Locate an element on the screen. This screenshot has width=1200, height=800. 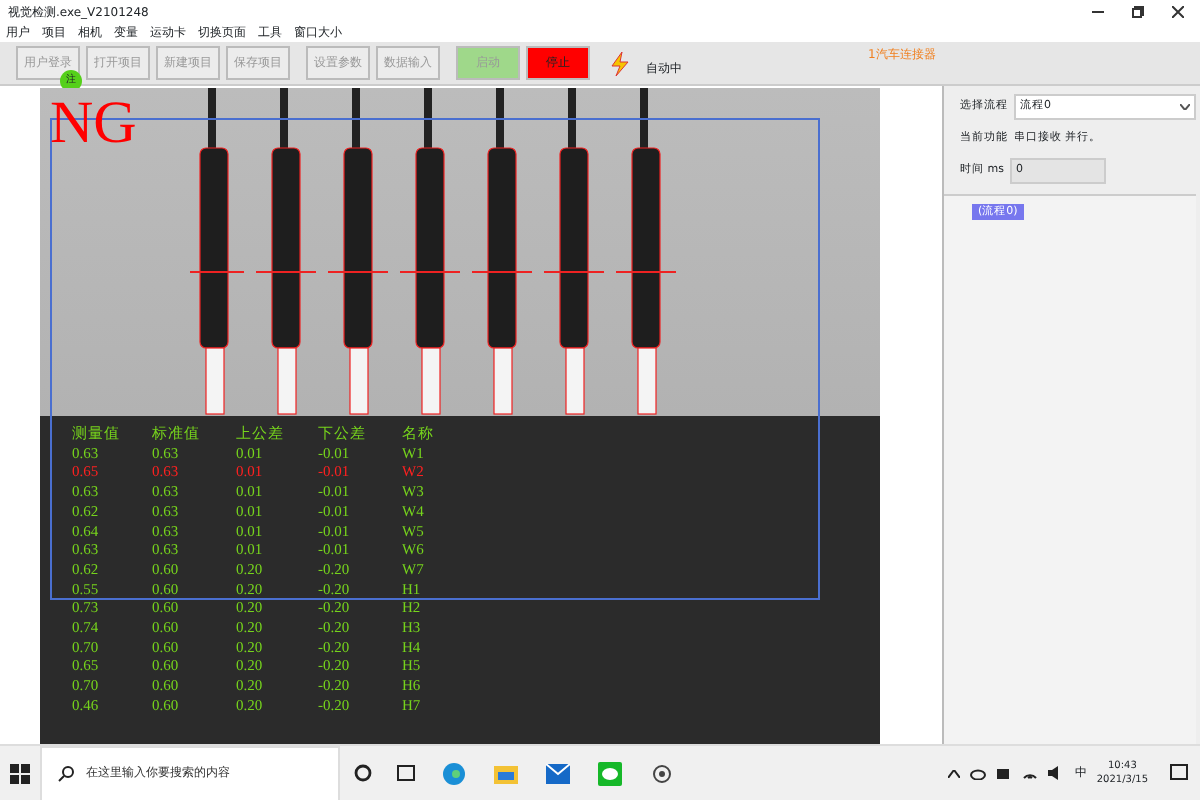
minimize-icon is located at coordinates (1098, 12).